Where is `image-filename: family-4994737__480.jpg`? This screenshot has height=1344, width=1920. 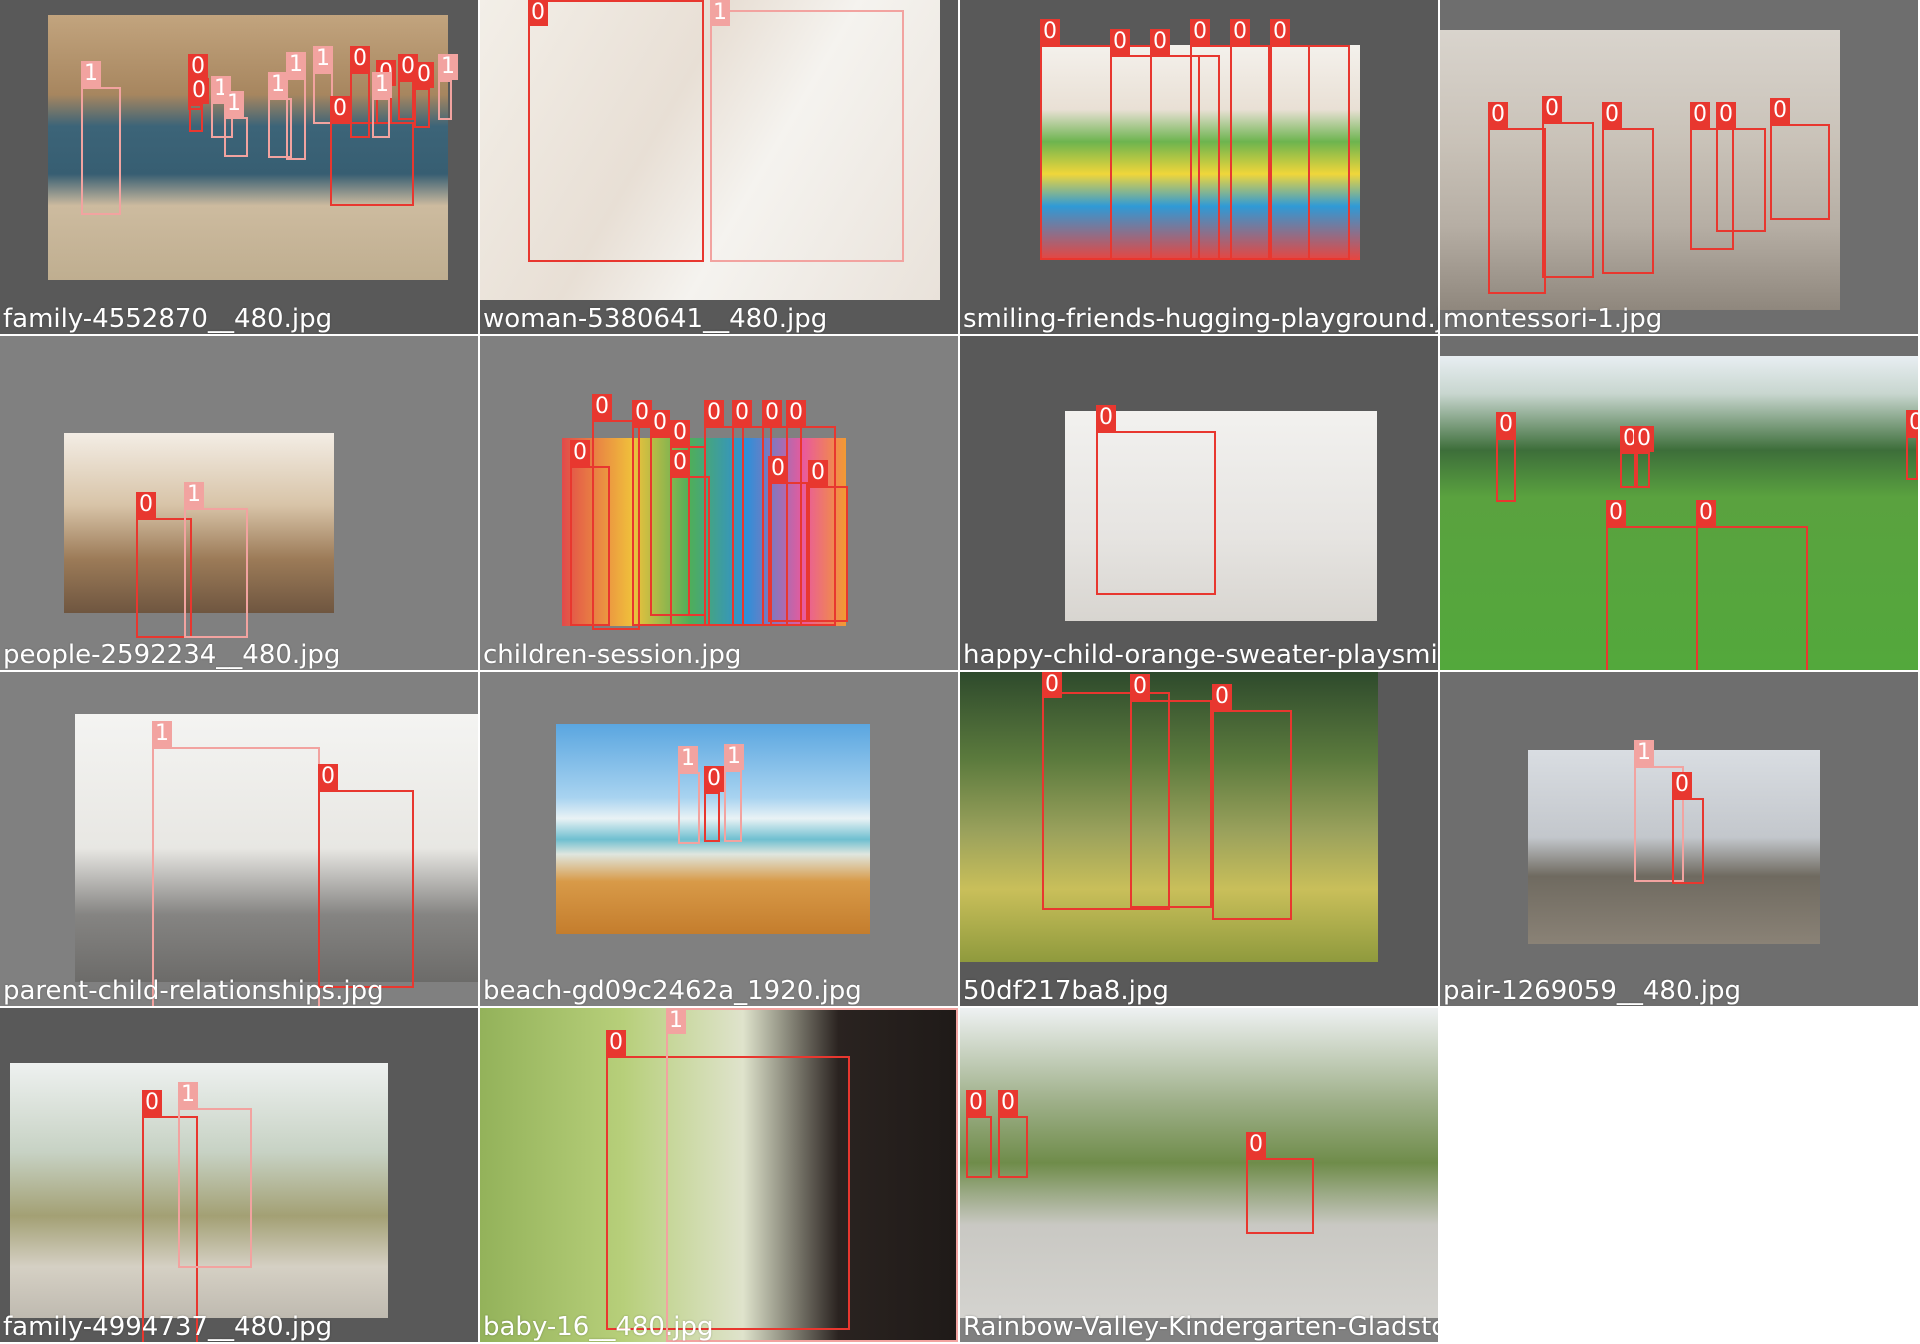 image-filename: family-4994737__480.jpg is located at coordinates (168, 1327).